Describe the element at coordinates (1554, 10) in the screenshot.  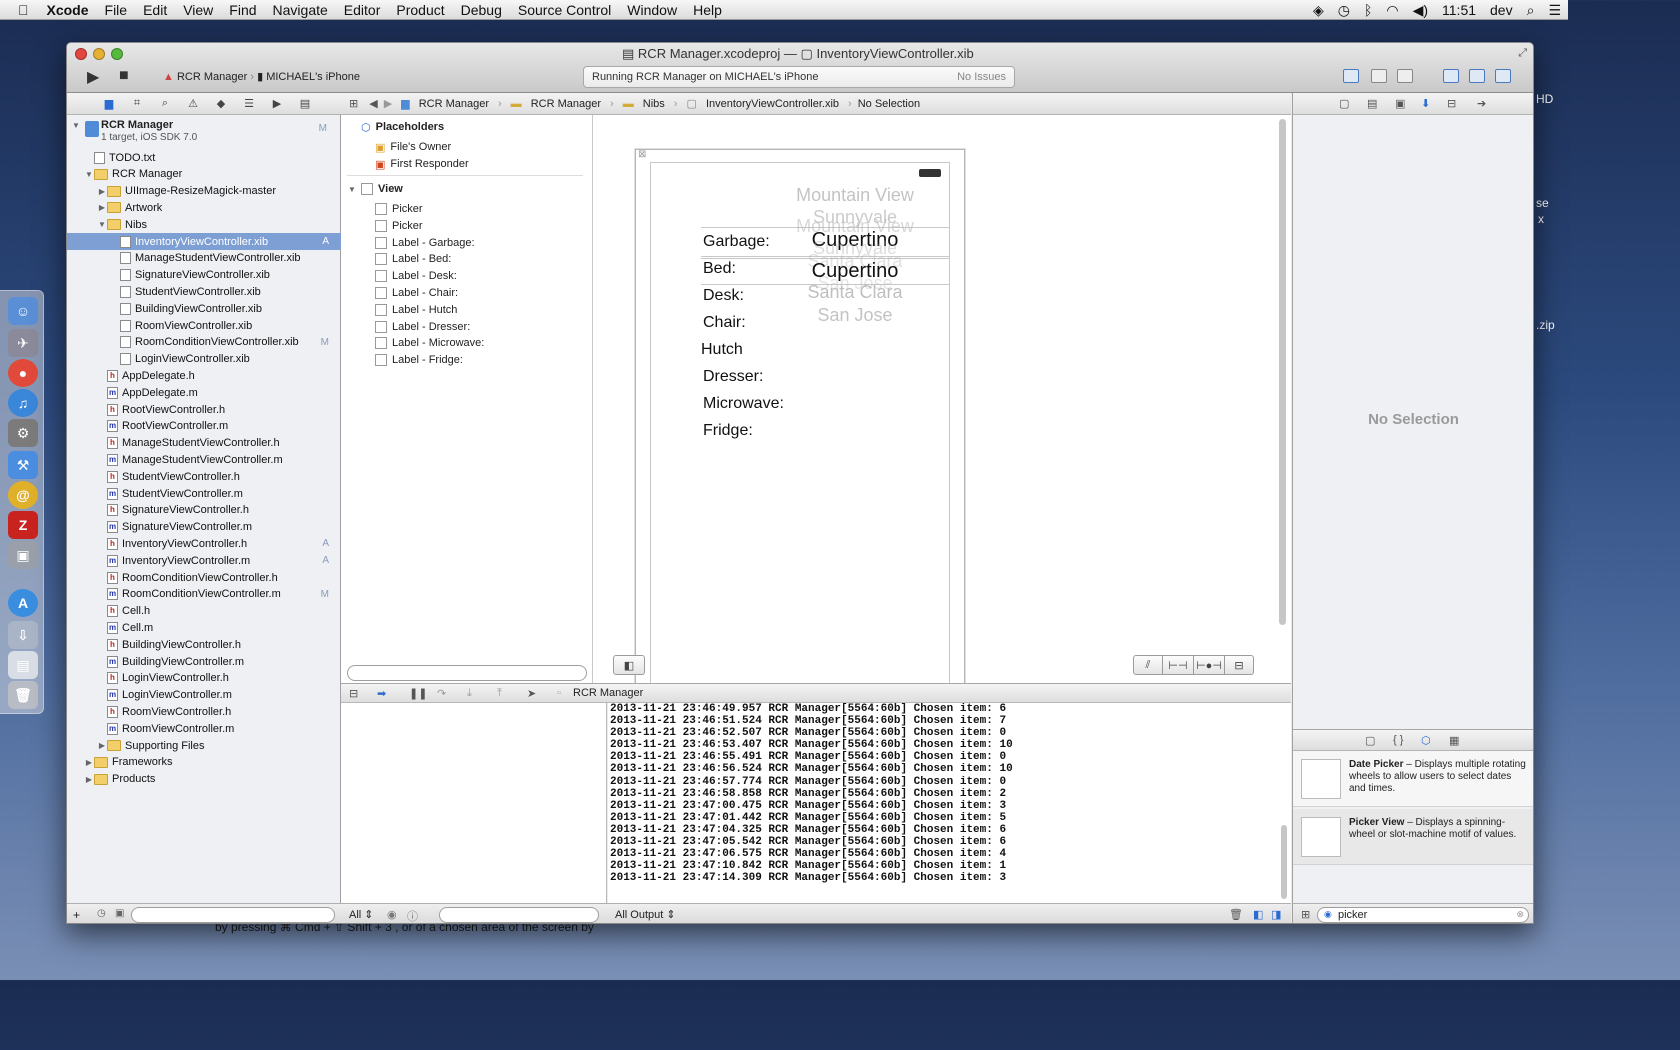
I see `notification-center-icon: ☰` at that location.